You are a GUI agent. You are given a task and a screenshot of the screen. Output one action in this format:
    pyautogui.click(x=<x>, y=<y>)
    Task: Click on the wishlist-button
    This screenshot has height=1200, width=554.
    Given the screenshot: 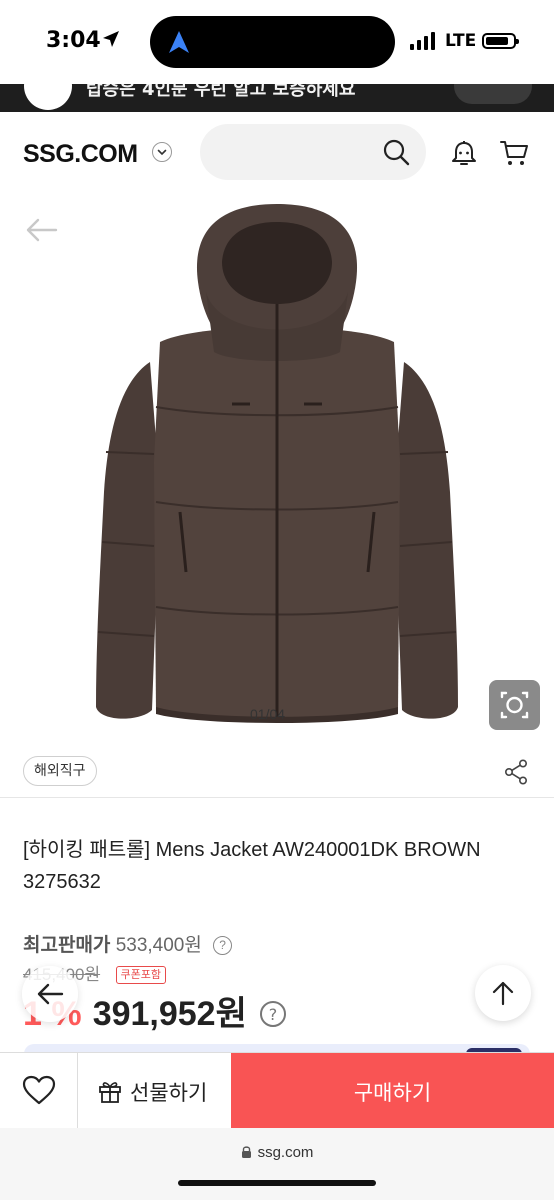 What is the action you would take?
    pyautogui.click(x=39, y=1090)
    